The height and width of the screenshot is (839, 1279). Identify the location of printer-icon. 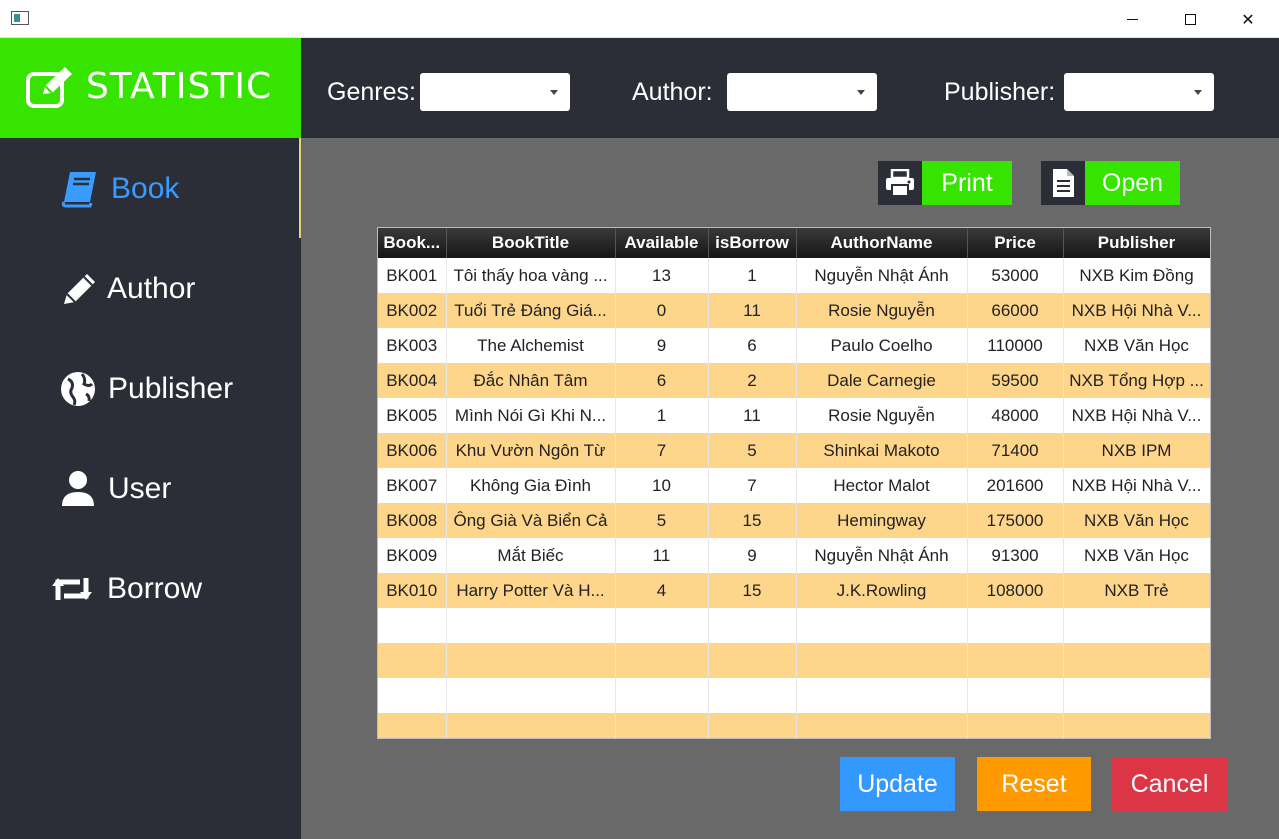
(900, 183).